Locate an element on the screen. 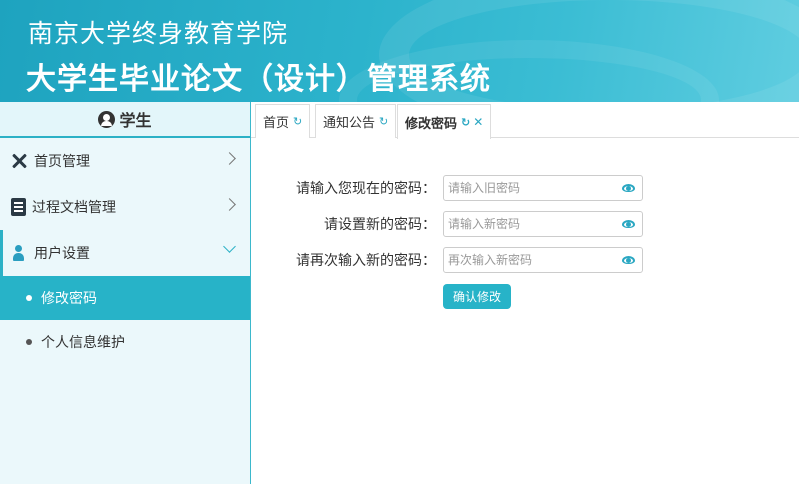 The height and width of the screenshot is (484, 799). role-label: 学生 is located at coordinates (135, 120).